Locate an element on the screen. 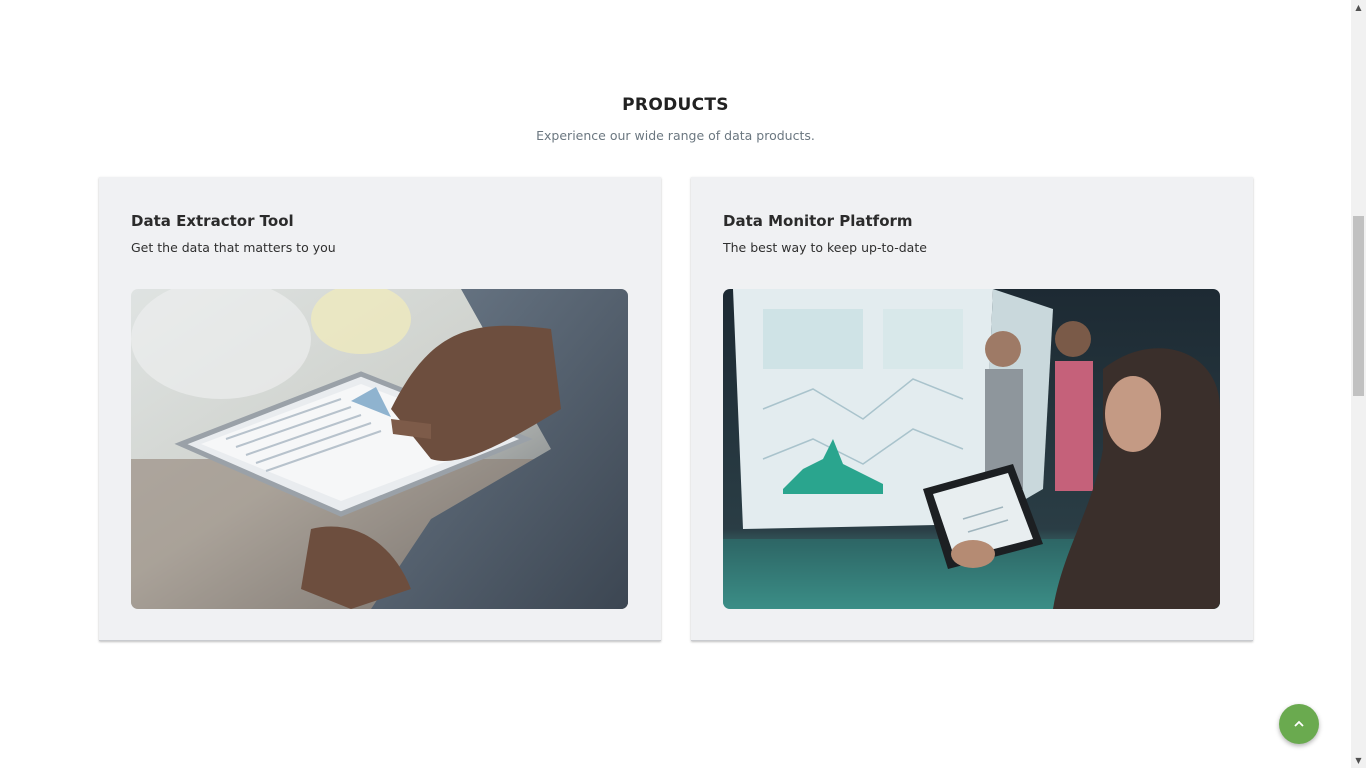 The image size is (1366, 768). card-title: Data Monitor Platform is located at coordinates (818, 221).